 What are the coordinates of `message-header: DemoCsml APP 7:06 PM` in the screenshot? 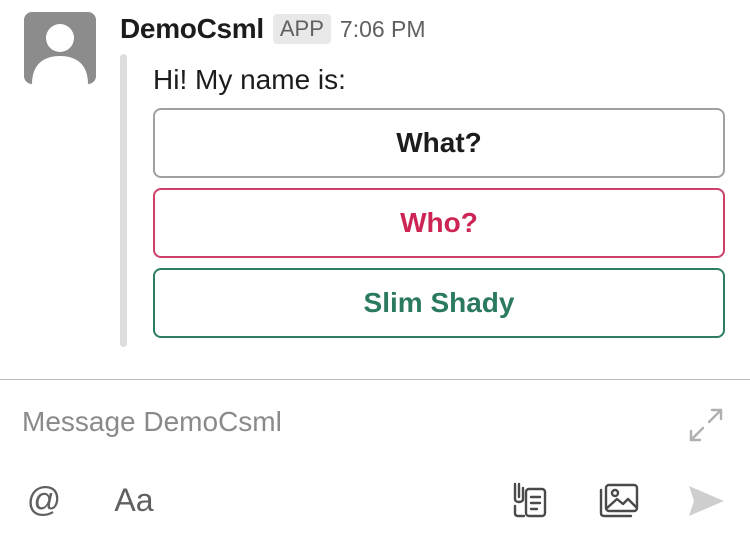 It's located at (273, 29).